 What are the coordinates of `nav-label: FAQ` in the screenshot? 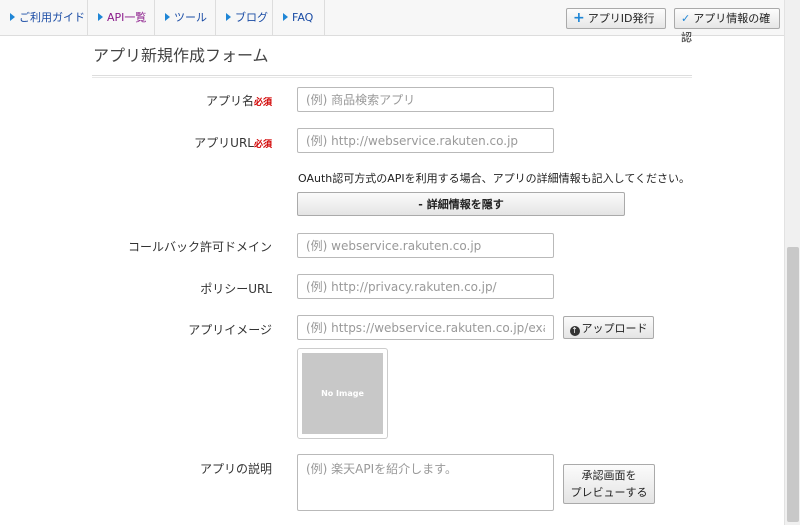 It's located at (303, 17).